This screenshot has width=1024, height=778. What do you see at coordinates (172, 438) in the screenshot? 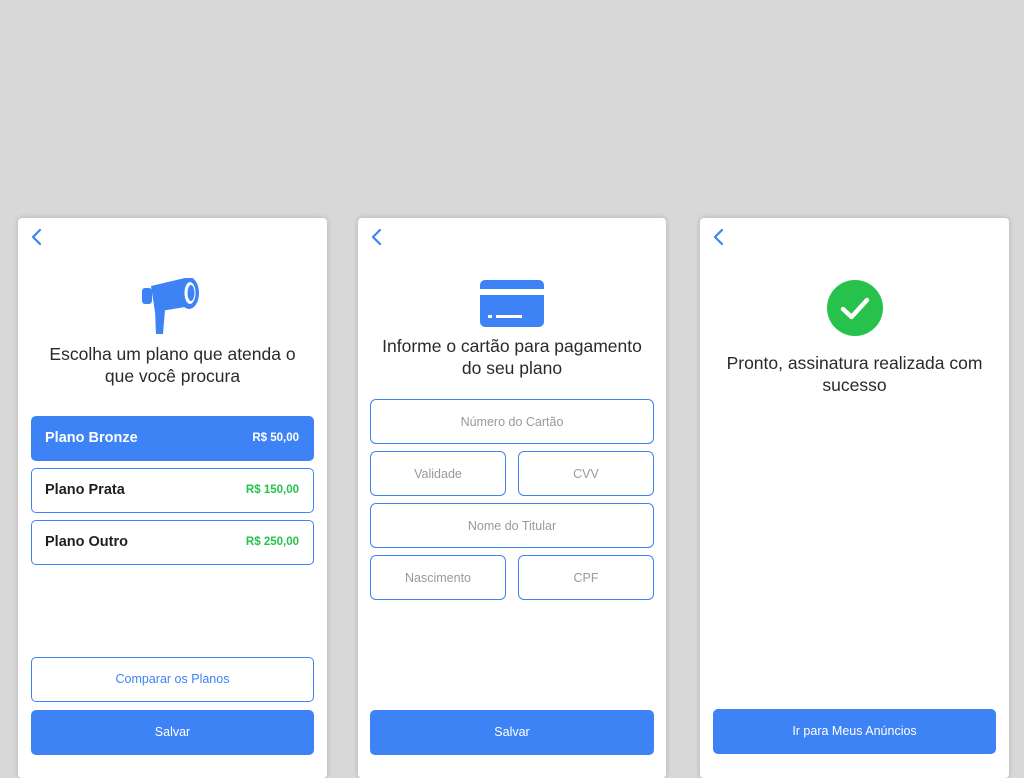
I see `plan-option-bronze: Plano Bronze R$ 50,00` at bounding box center [172, 438].